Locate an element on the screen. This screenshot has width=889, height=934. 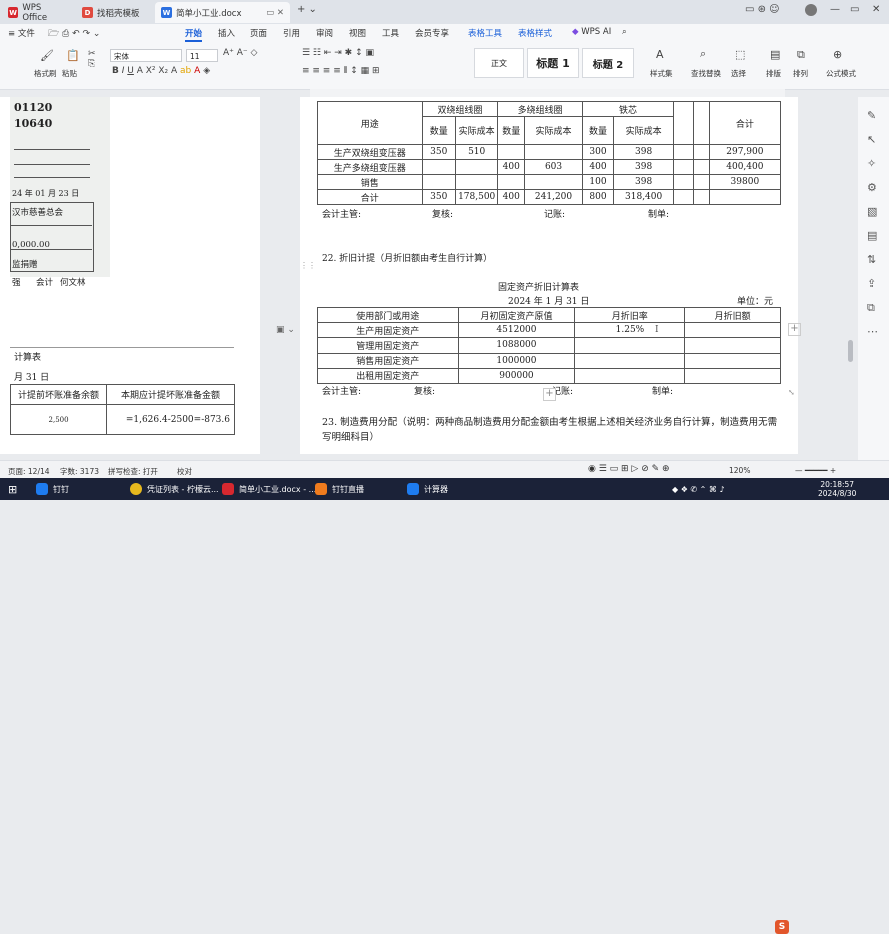
tab-template: D 找稻壳模板 is located at coordinates (116, 12).